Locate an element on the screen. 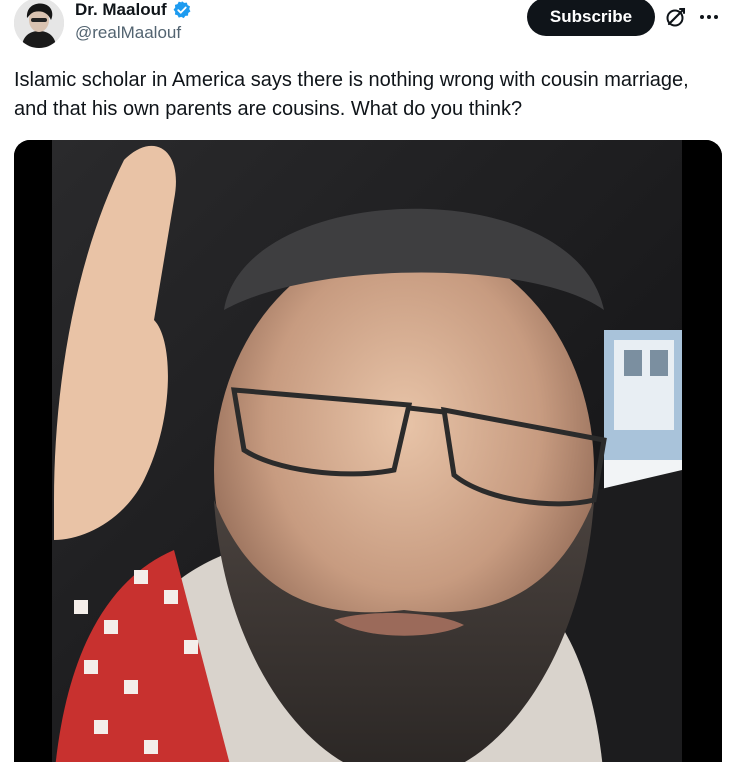 The image size is (752, 762). avatar is located at coordinates (39, 24).